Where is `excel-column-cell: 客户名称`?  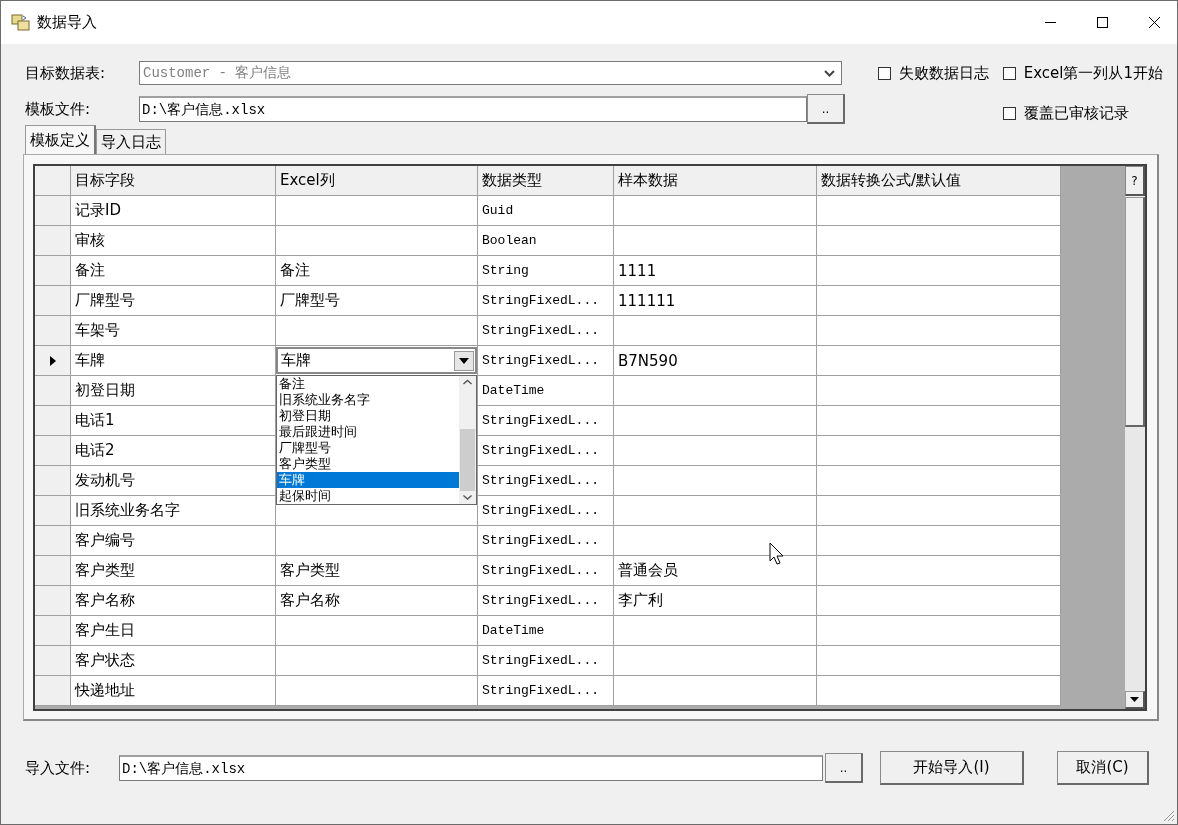 excel-column-cell: 客户名称 is located at coordinates (377, 601).